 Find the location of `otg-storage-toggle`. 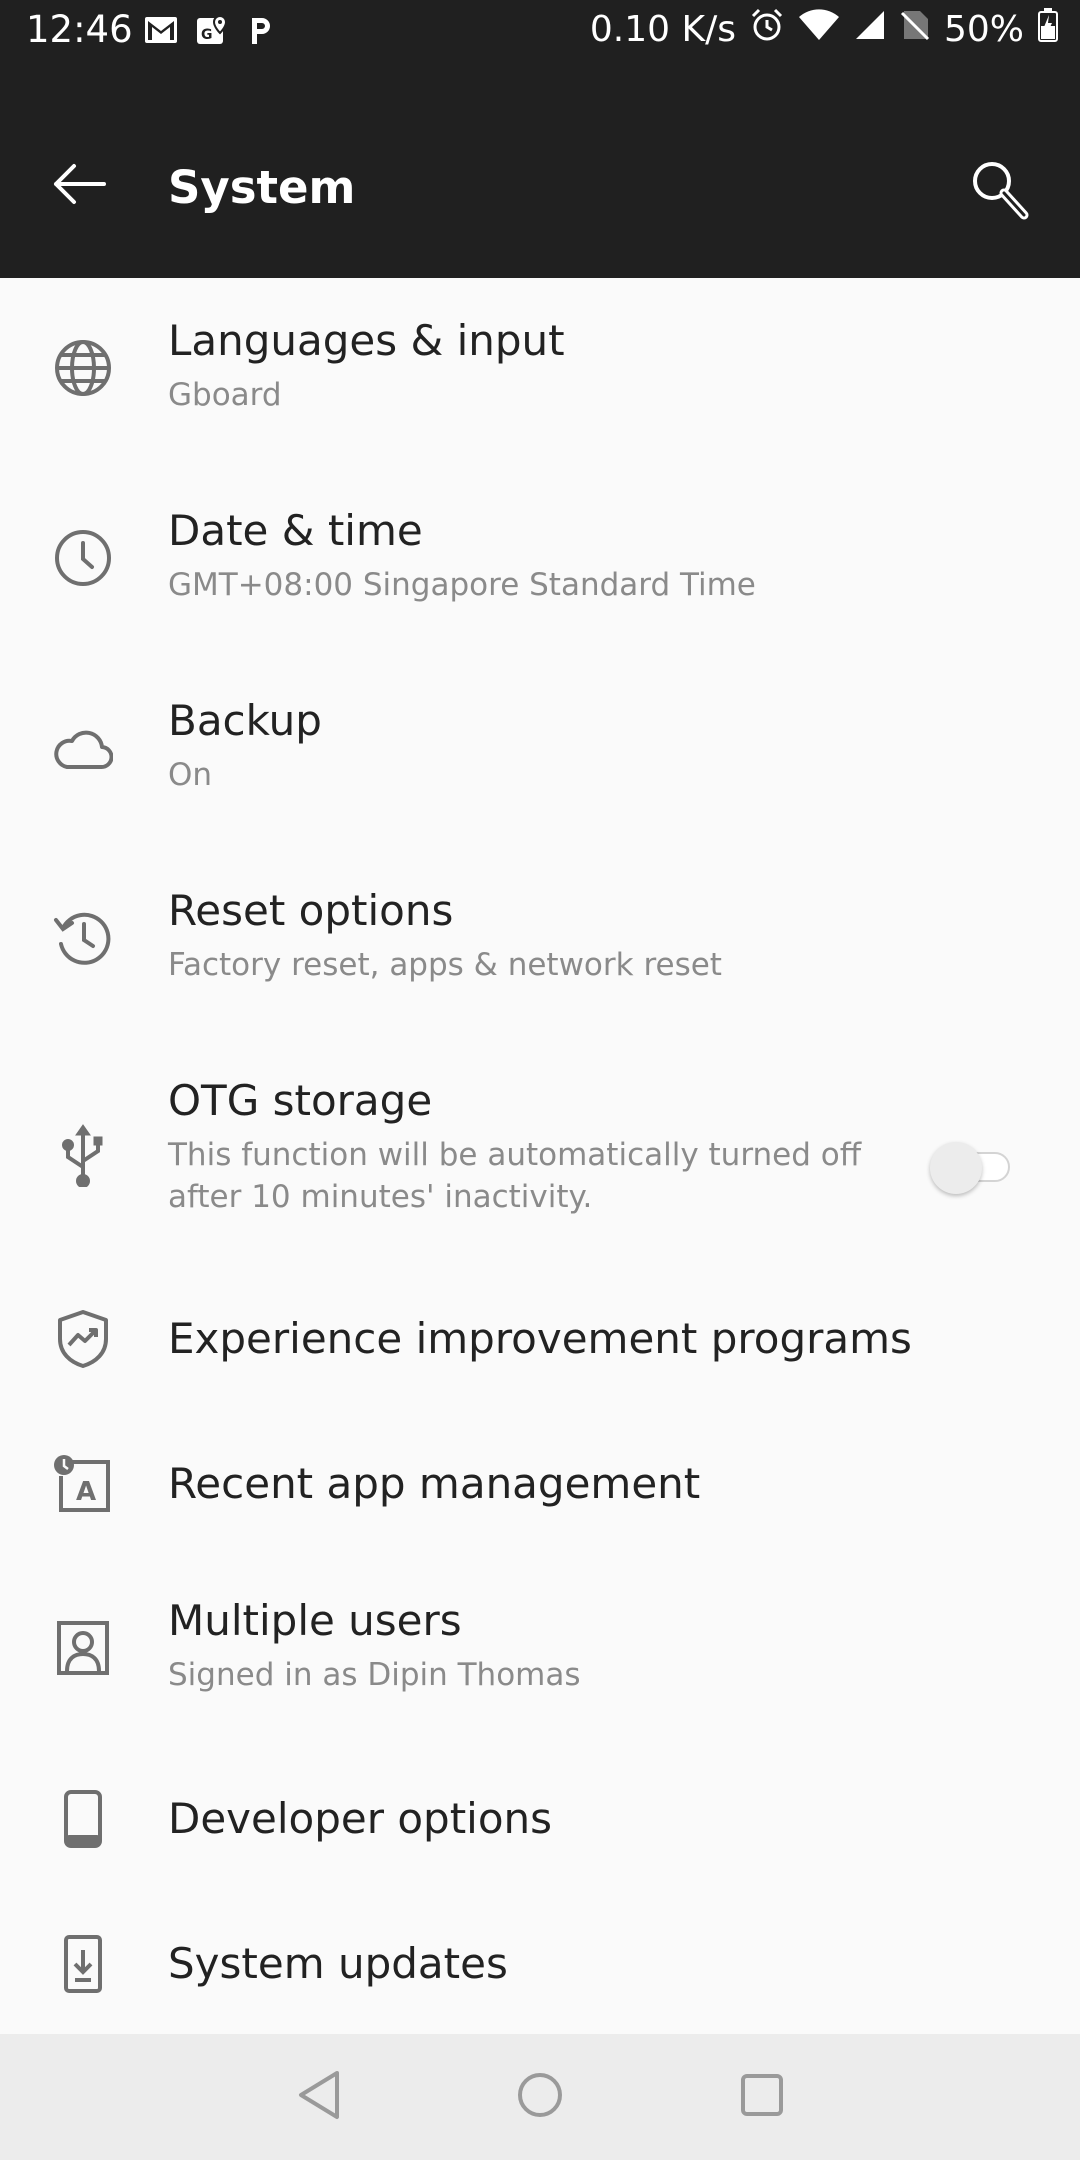

otg-storage-toggle is located at coordinates (973, 1168).